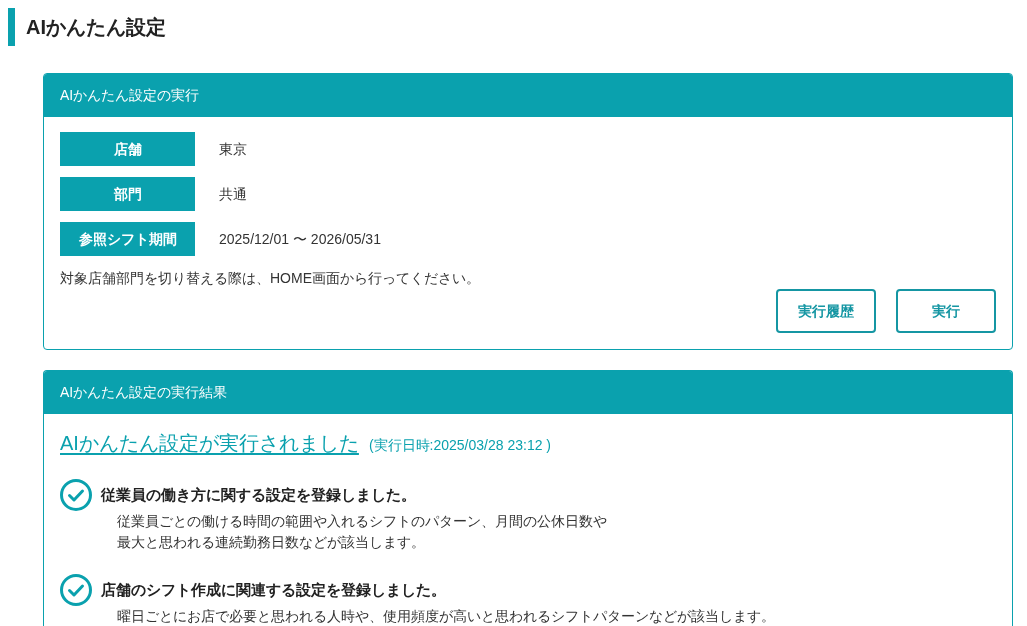  Describe the element at coordinates (528, 392) in the screenshot. I see `panel-header: AIかんたん設定の実行結果` at that location.